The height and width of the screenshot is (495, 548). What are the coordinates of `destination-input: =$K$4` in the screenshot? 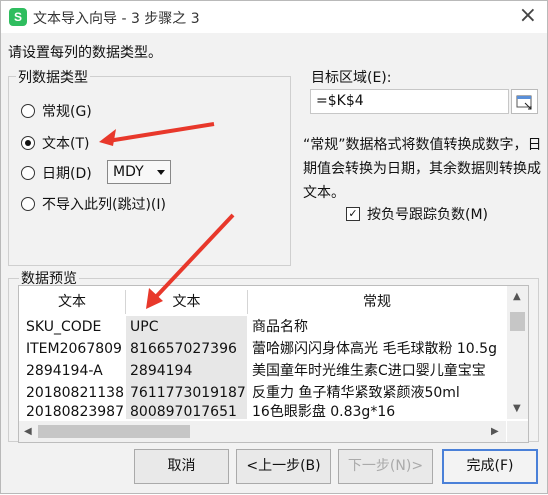 It's located at (409, 101).